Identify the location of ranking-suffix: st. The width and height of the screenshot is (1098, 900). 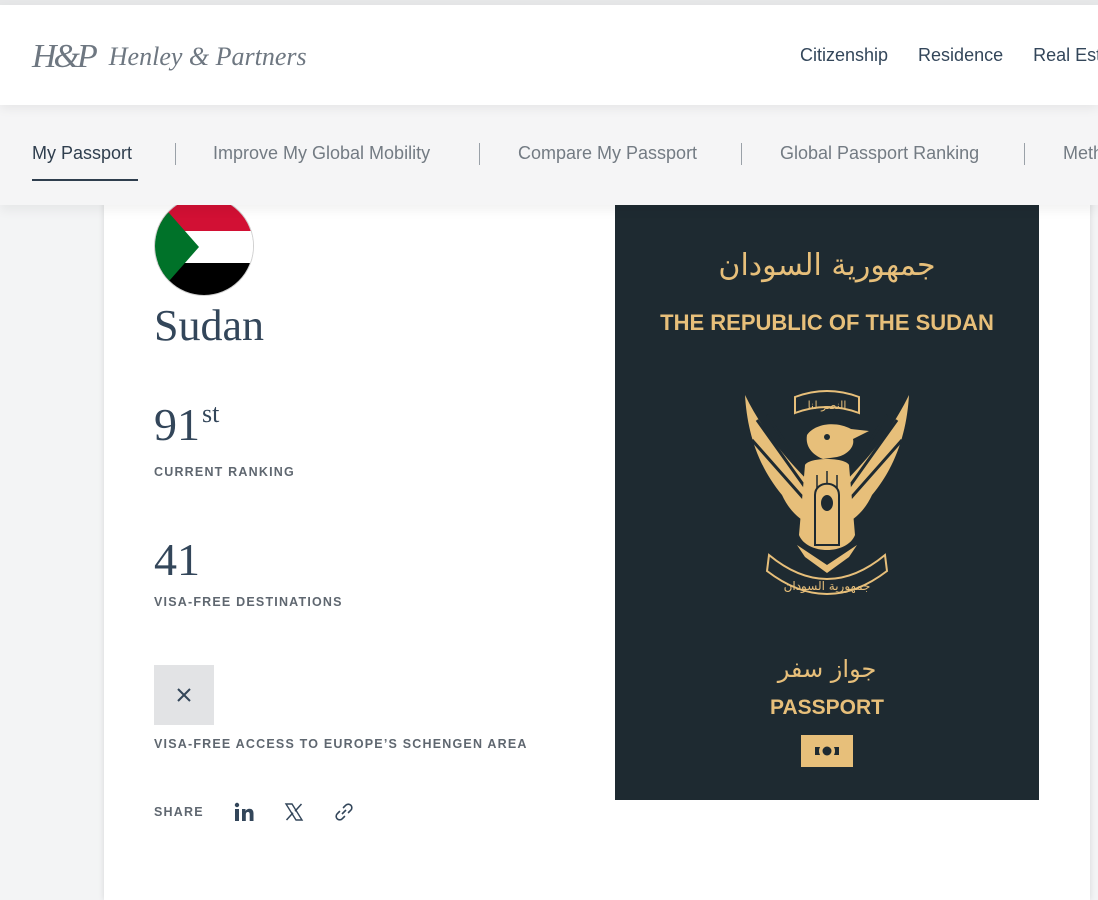
(211, 413).